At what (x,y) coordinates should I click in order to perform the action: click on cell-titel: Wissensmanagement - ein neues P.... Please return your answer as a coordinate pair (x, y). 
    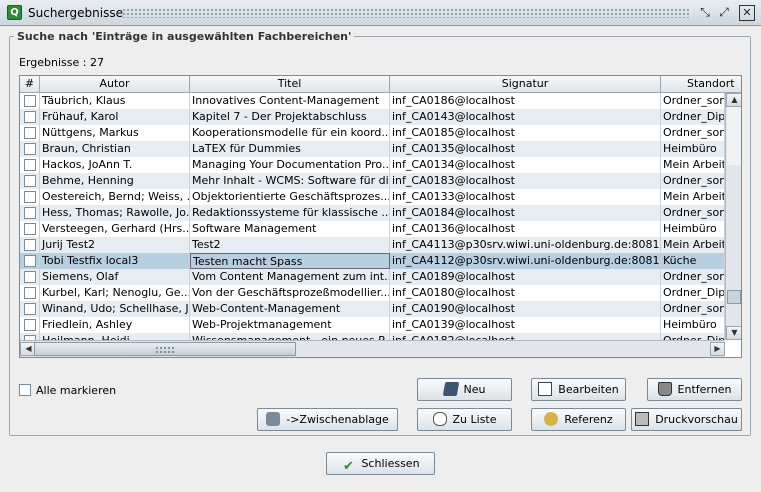
    Looking at the image, I should click on (290, 336).